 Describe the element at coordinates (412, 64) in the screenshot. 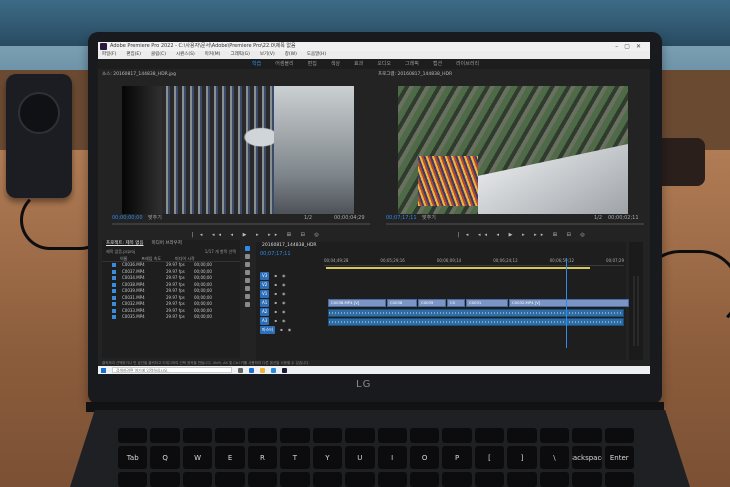

I see `workspace-tab: 그래픽` at that location.